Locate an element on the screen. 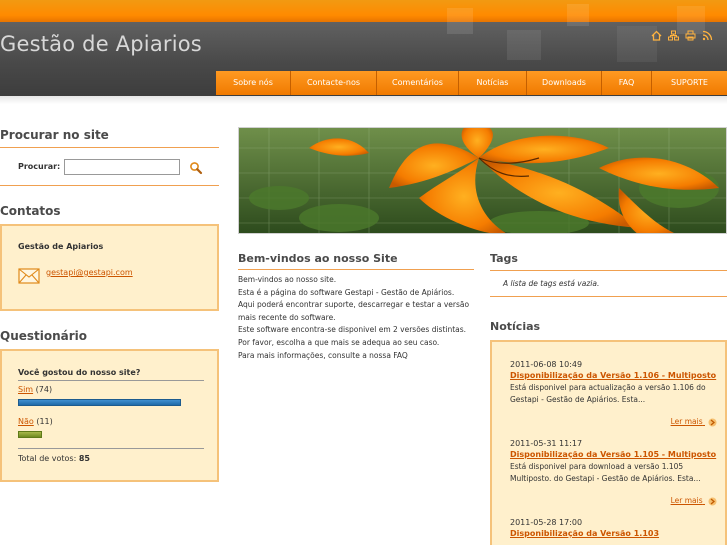  poll-section-title: Questionário is located at coordinates (44, 336).